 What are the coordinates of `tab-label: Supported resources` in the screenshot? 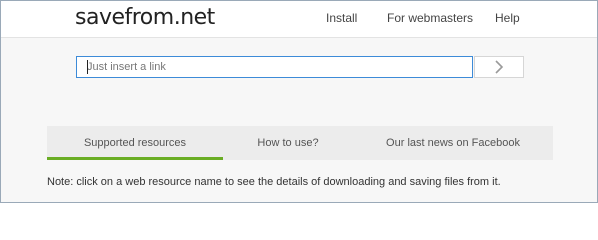 It's located at (135, 143).